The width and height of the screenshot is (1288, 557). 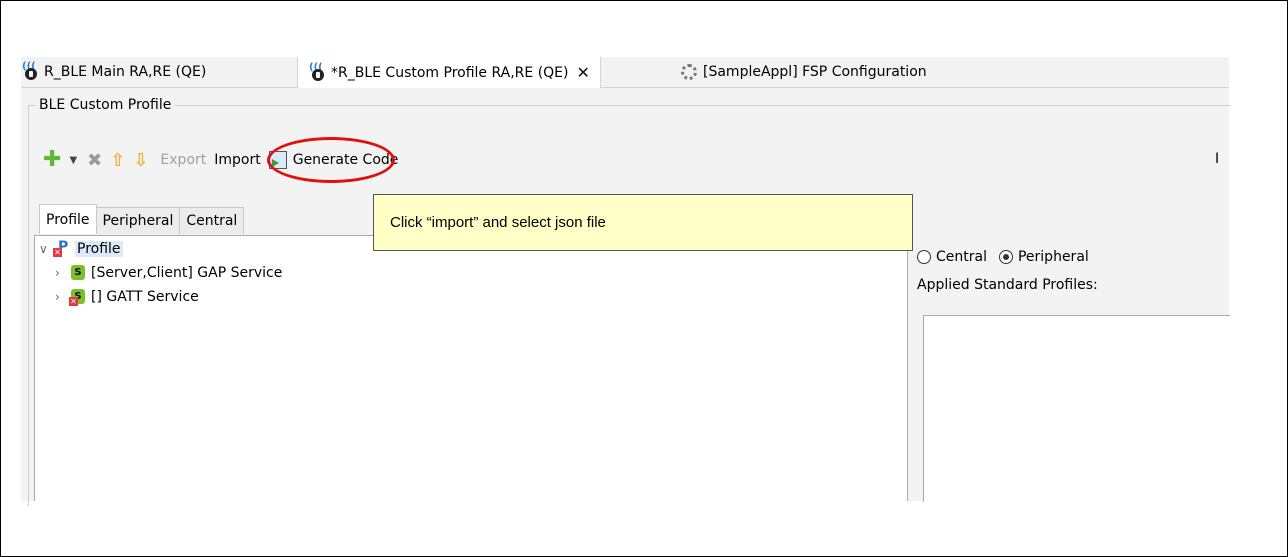 What do you see at coordinates (94, 160) in the screenshot?
I see `delete-icon: ✖` at bounding box center [94, 160].